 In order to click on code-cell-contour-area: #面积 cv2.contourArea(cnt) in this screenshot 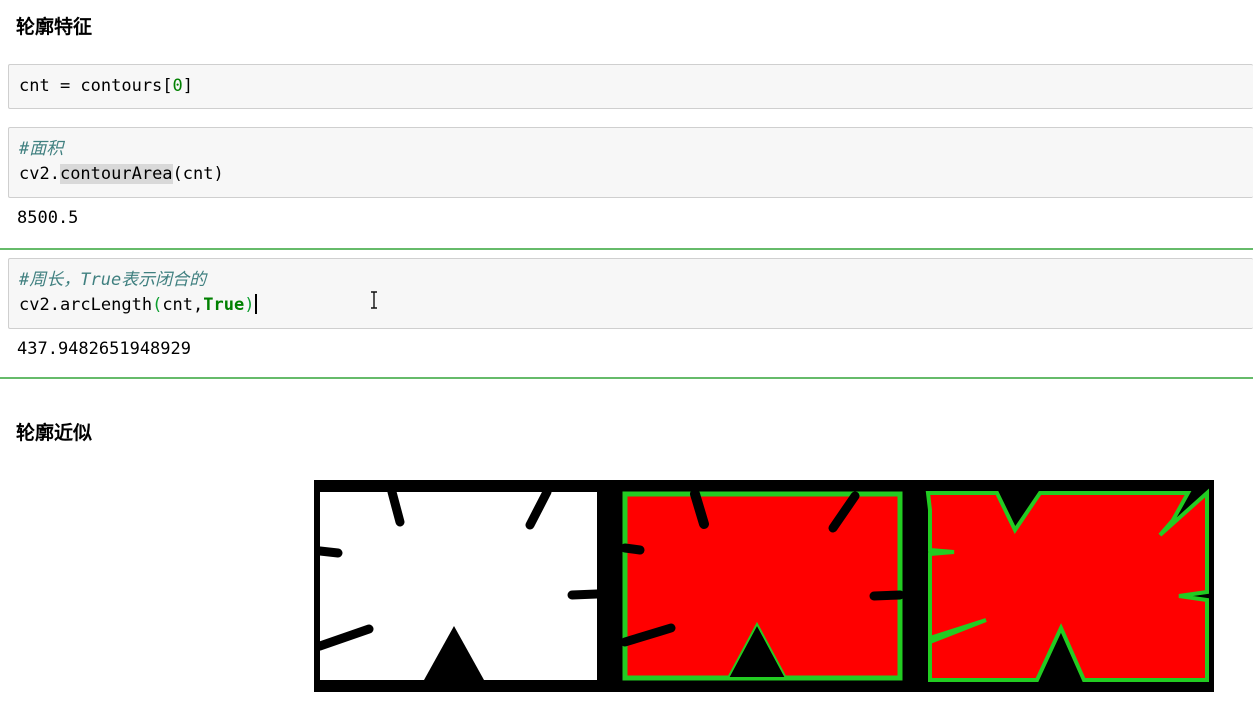, I will do `click(630, 162)`.